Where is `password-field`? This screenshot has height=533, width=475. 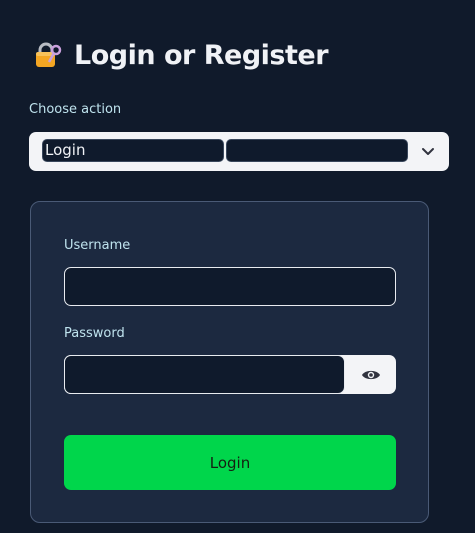
password-field is located at coordinates (204, 374).